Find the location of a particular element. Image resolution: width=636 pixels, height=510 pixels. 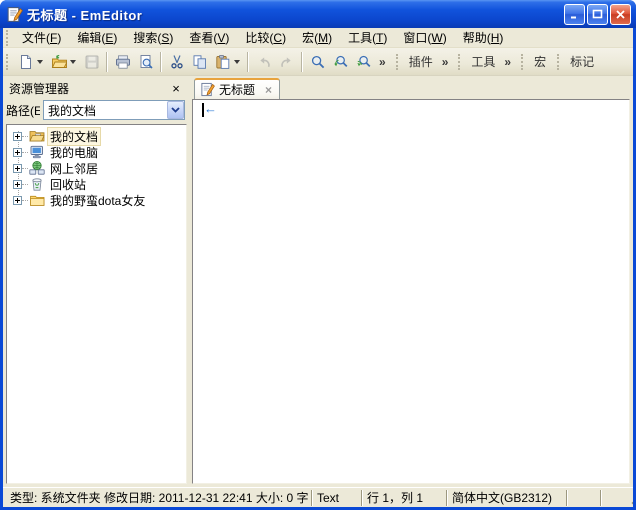

file-type-status: Text is located at coordinates (328, 497).